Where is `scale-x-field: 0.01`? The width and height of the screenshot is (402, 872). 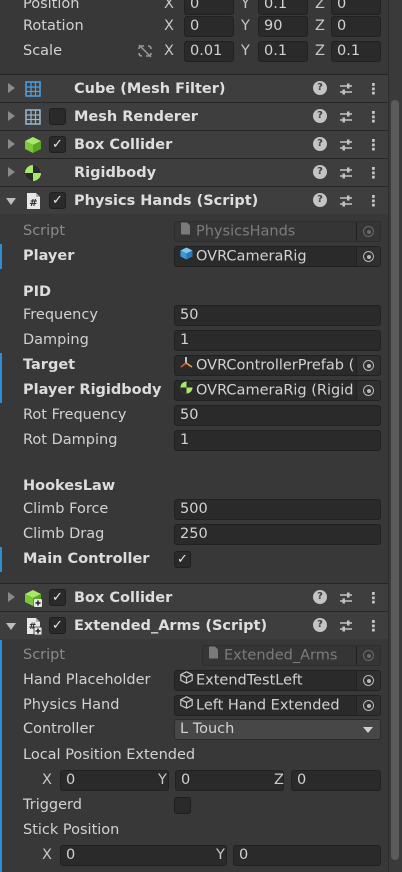 scale-x-field: 0.01 is located at coordinates (209, 51).